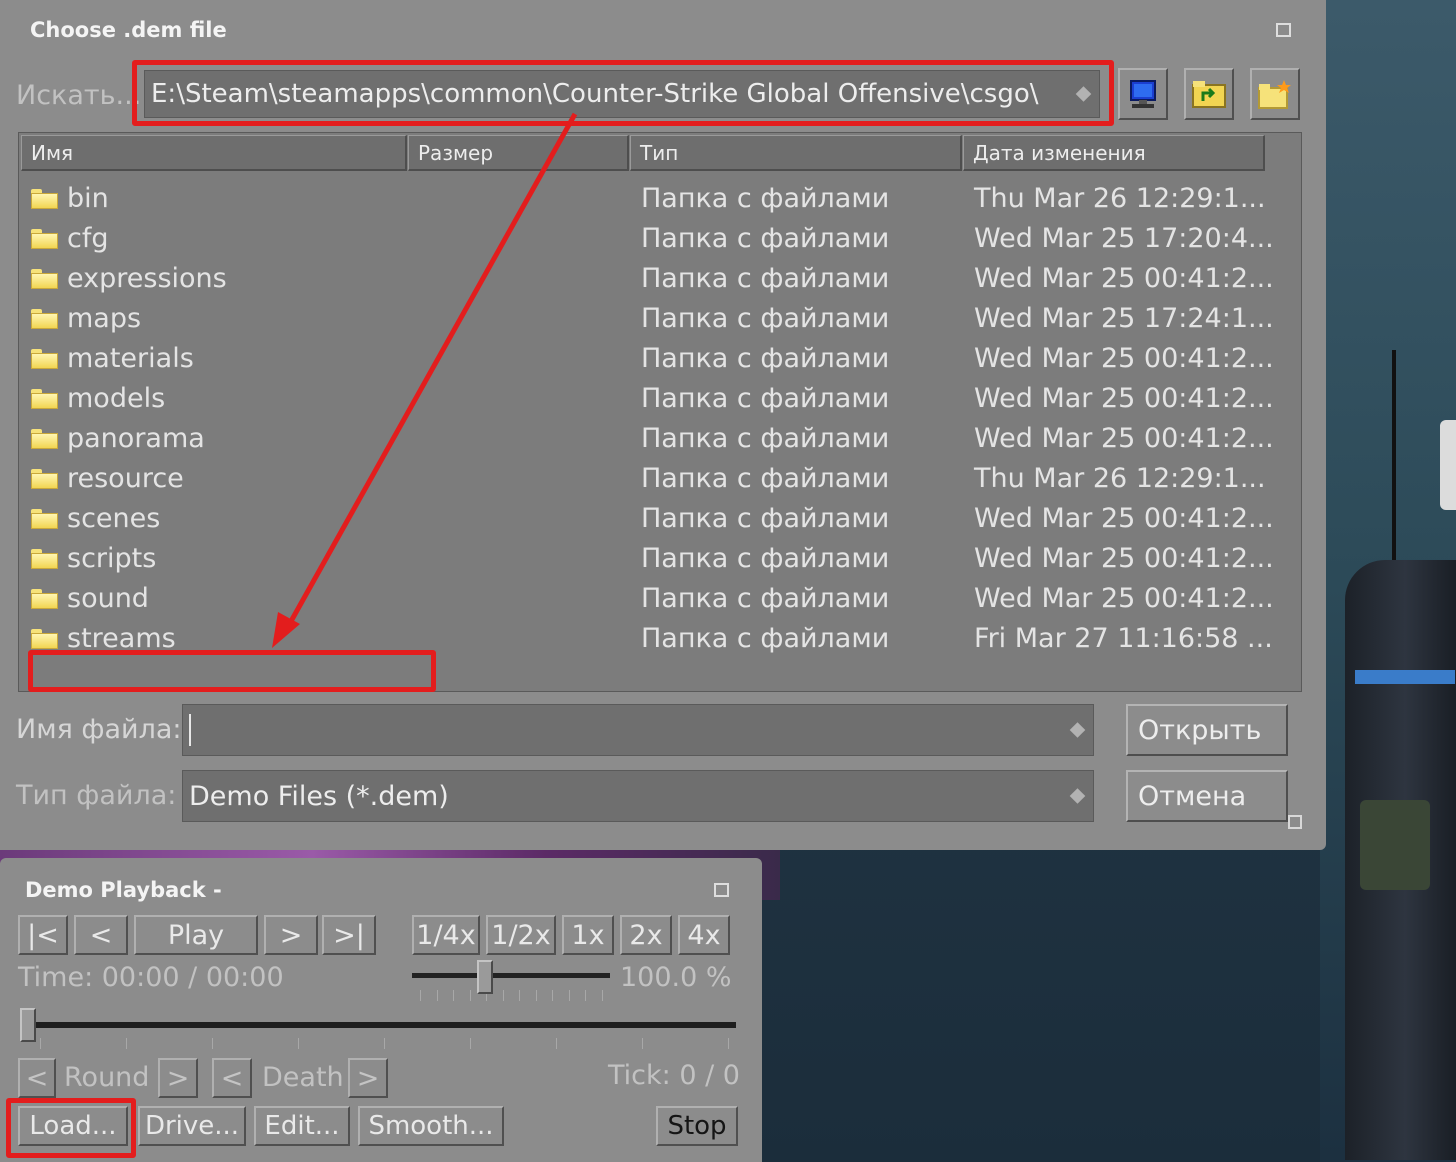  I want to click on prev-frame-button: <, so click(101, 935).